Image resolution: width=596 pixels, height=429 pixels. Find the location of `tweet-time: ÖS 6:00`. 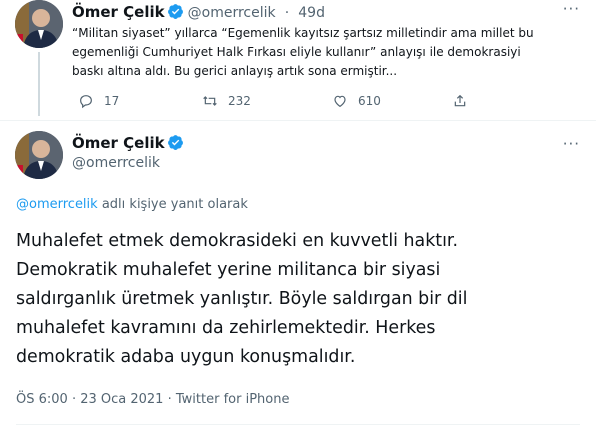

tweet-time: ÖS 6:00 is located at coordinates (42, 399).